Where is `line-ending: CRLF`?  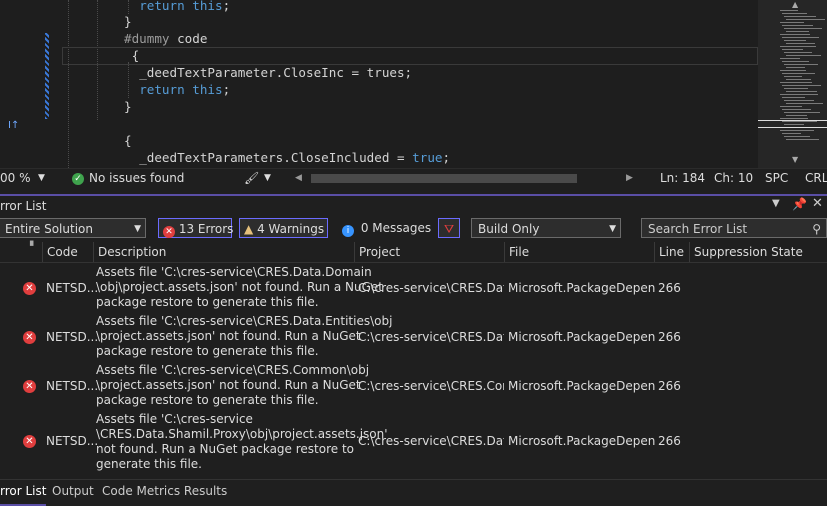 line-ending: CRLF is located at coordinates (816, 178).